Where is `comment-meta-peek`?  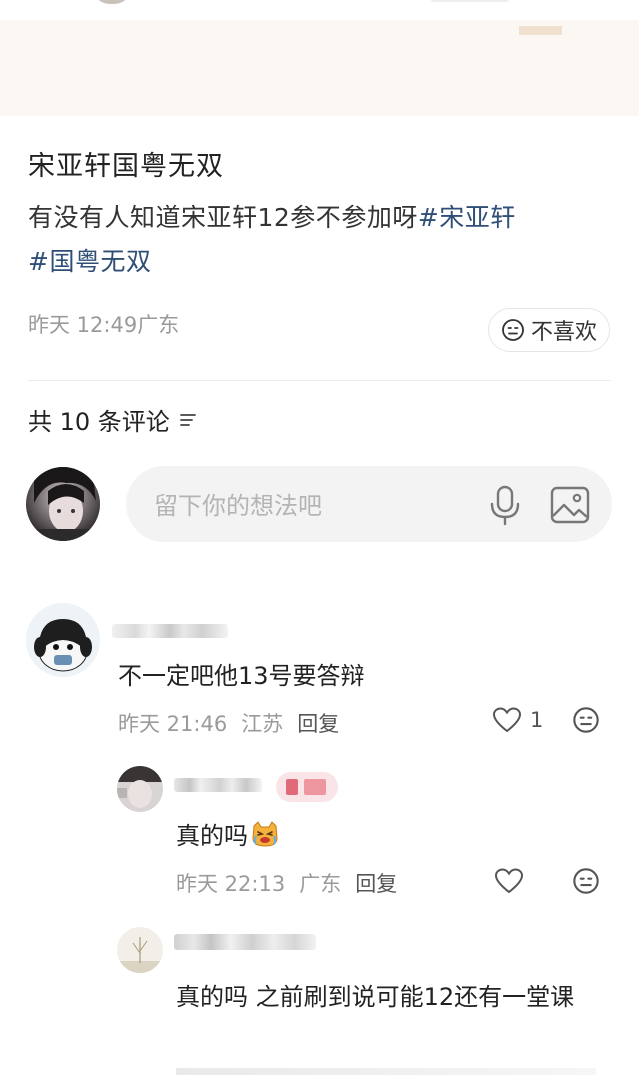 comment-meta-peek is located at coordinates (386, 1071).